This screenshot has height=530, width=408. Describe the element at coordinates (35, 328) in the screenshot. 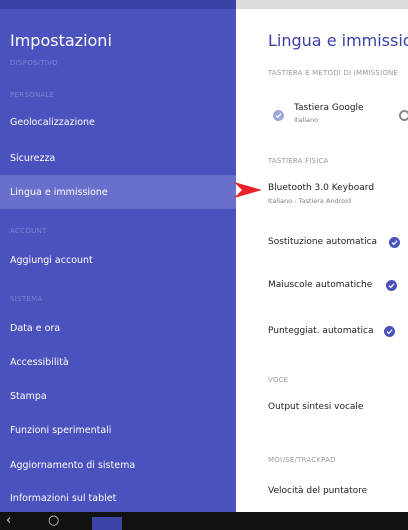

I see `sidebar-item-label: Data e ora` at that location.